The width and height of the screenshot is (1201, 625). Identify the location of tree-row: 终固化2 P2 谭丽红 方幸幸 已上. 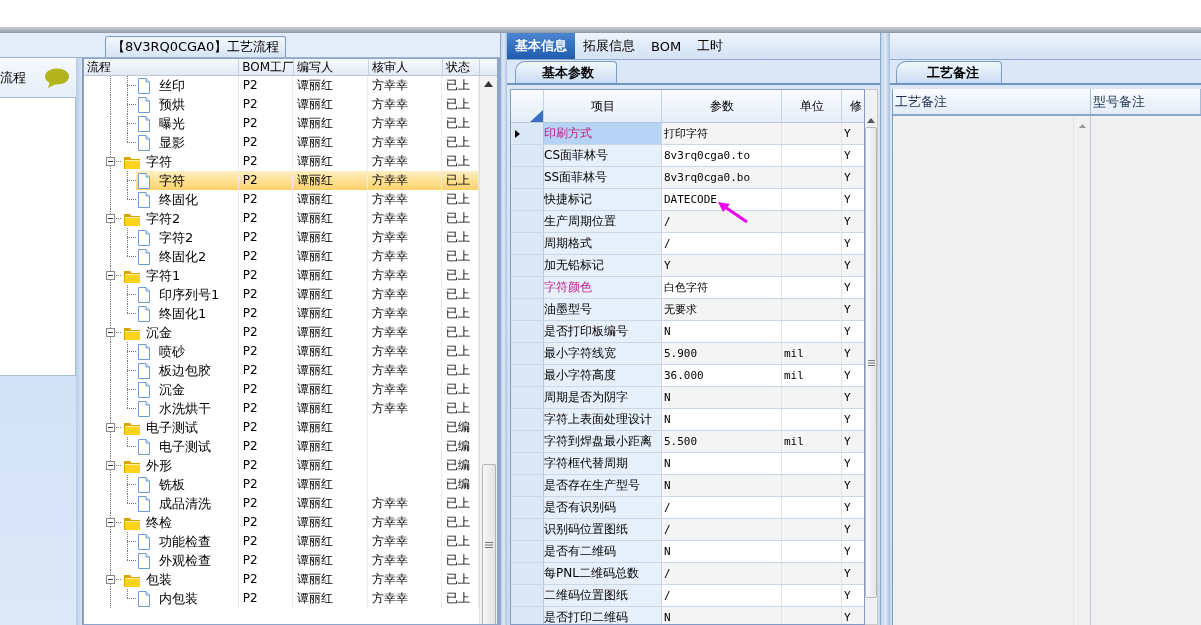
(281, 256).